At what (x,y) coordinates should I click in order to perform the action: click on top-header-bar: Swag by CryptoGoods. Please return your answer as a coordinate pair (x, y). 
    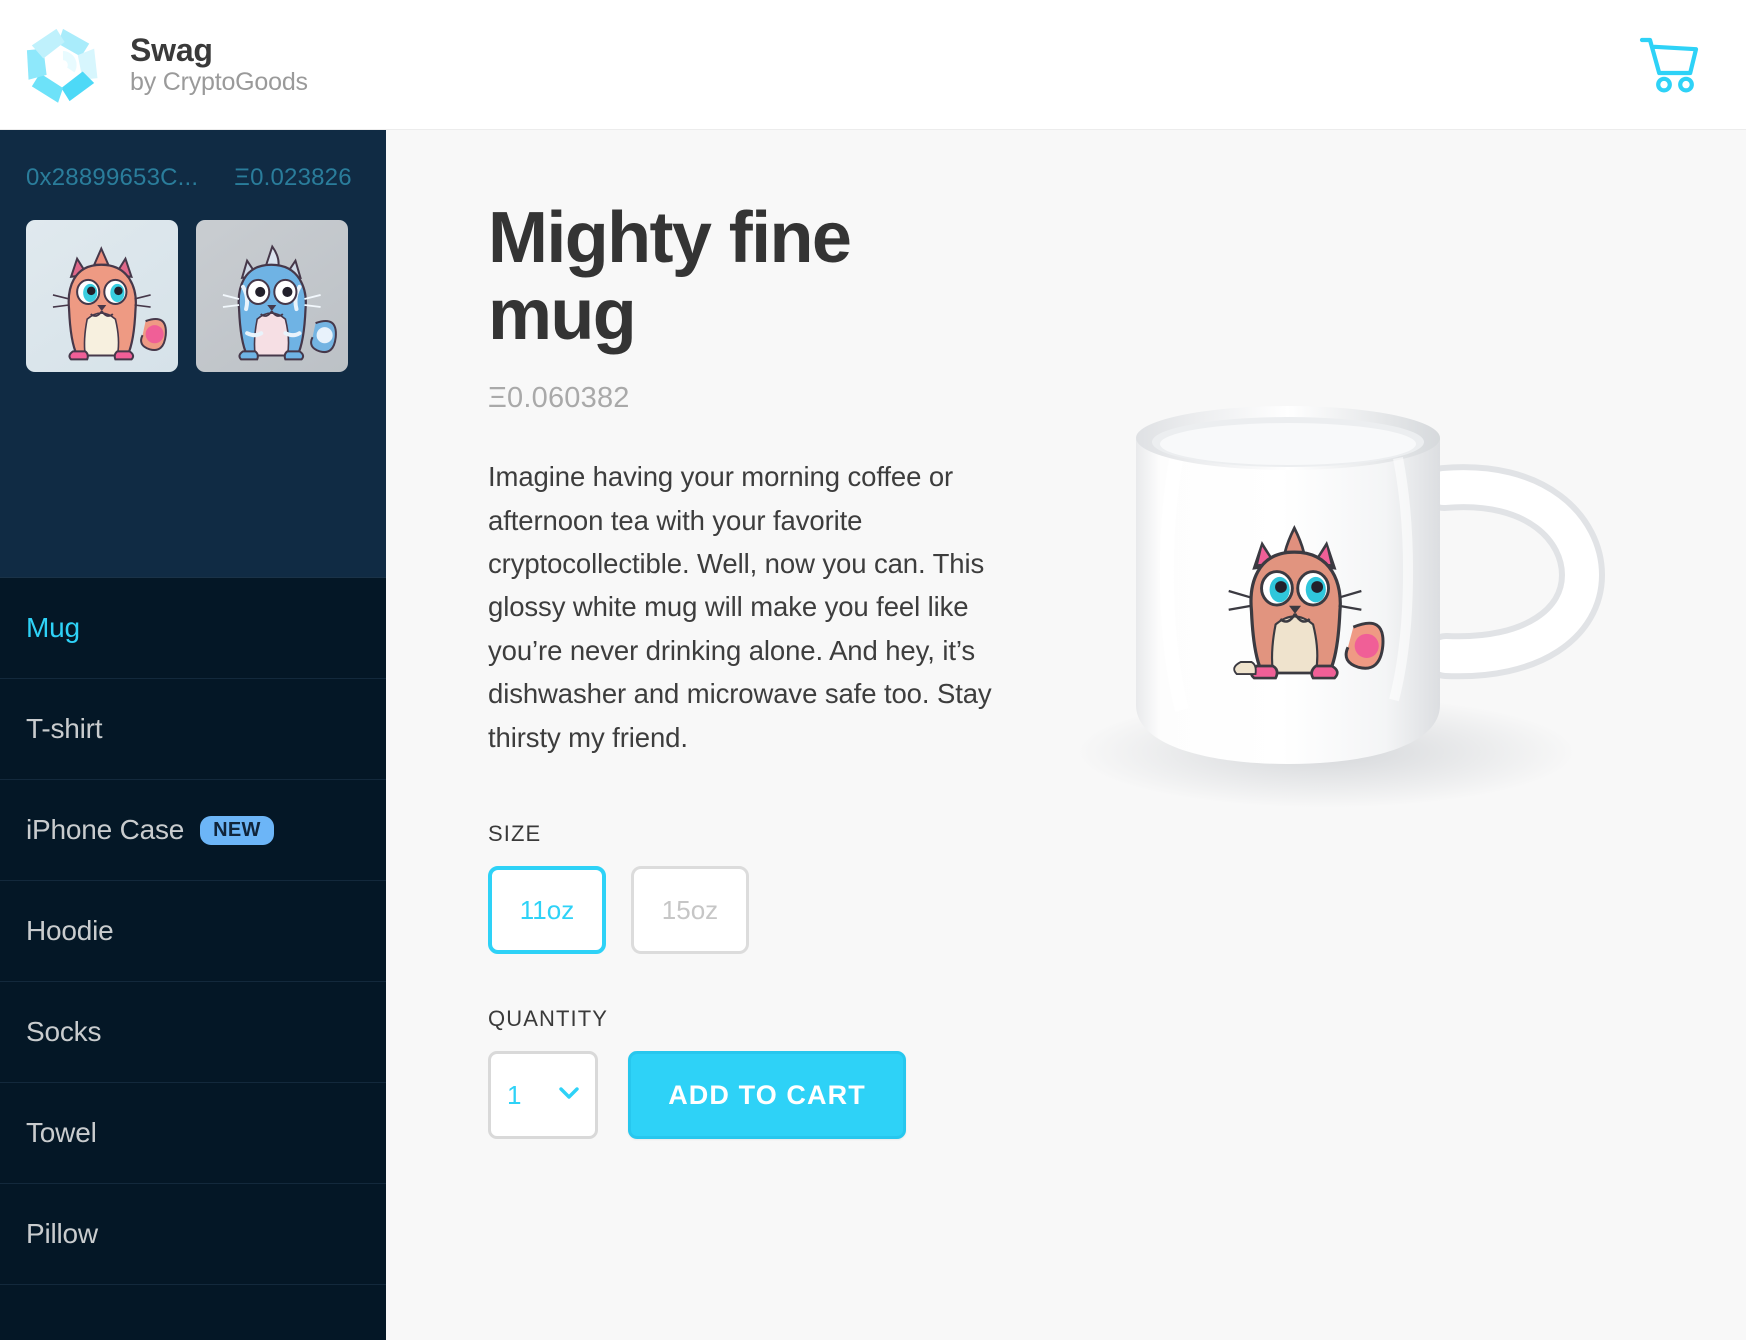
    Looking at the image, I should click on (873, 65).